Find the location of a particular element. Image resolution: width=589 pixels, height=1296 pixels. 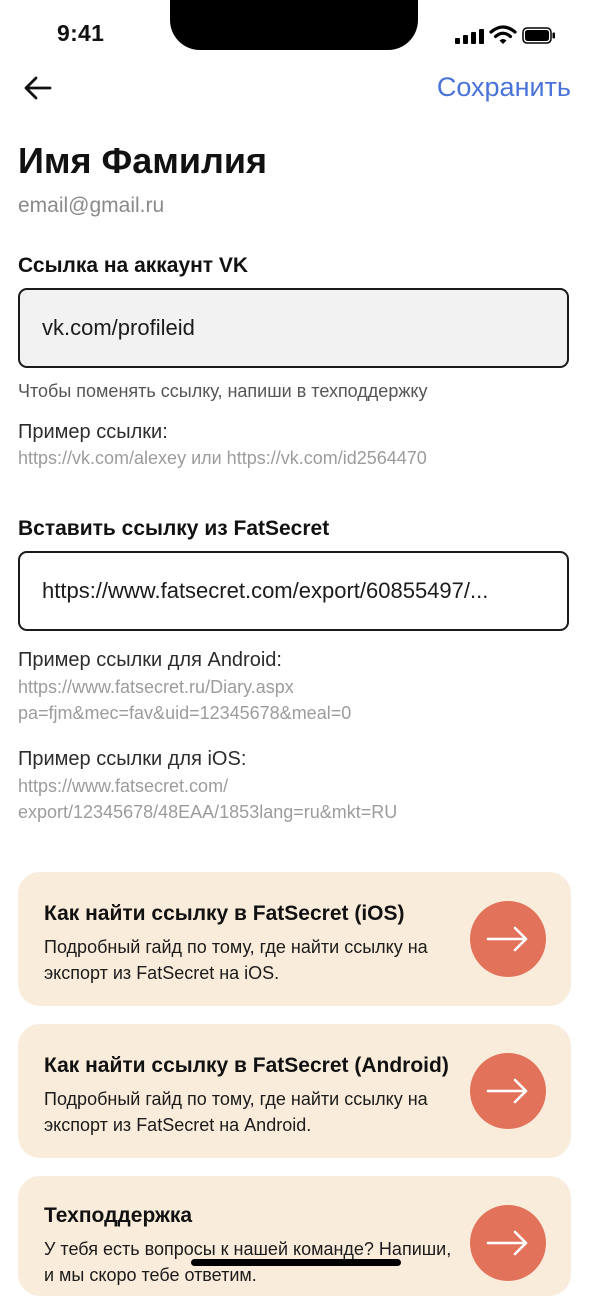

battery-icon is located at coordinates (538, 35).